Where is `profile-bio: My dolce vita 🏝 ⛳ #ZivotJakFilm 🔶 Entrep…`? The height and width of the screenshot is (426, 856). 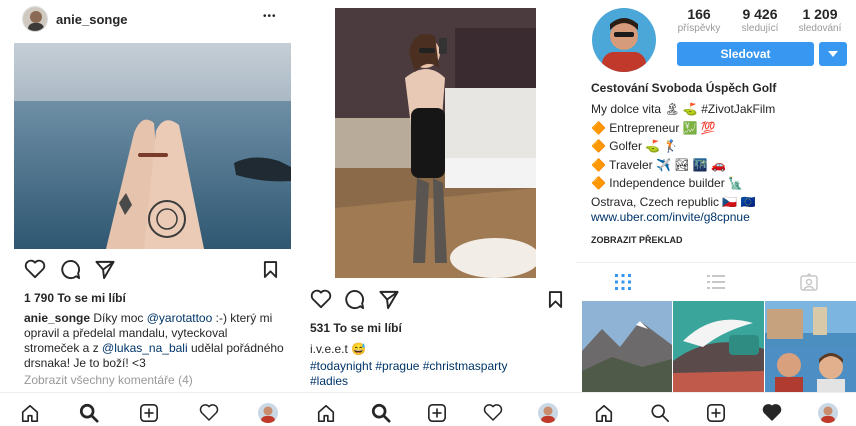
profile-bio: My dolce vita 🏝 ⛳ #ZivotJakFilm 🔶 Entrep… is located at coordinates (683, 155).